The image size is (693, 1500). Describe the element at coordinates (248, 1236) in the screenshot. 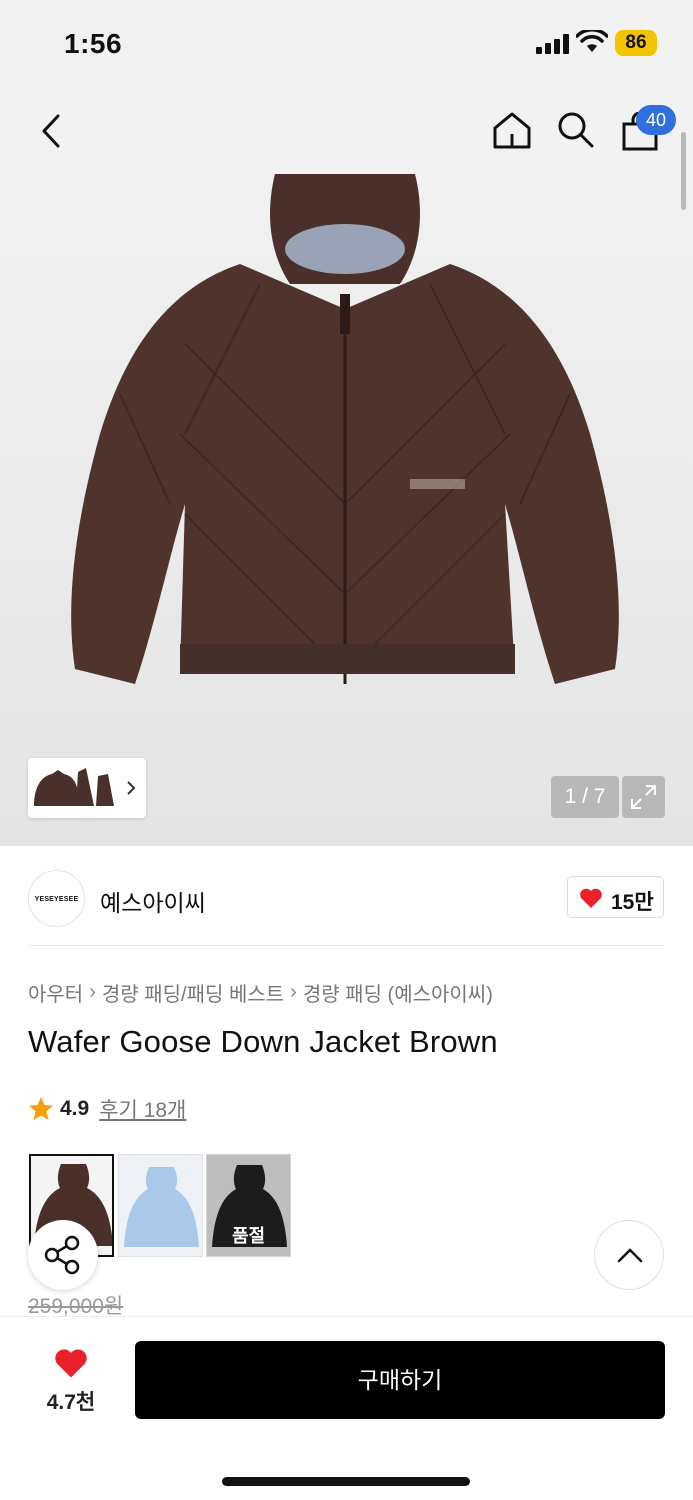

I see `soldout-badge: 품절` at that location.